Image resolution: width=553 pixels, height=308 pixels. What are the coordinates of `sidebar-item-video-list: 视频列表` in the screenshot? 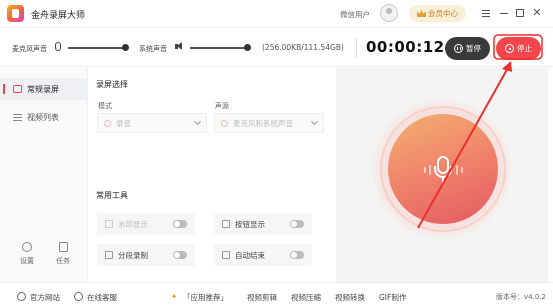 It's located at (44, 117).